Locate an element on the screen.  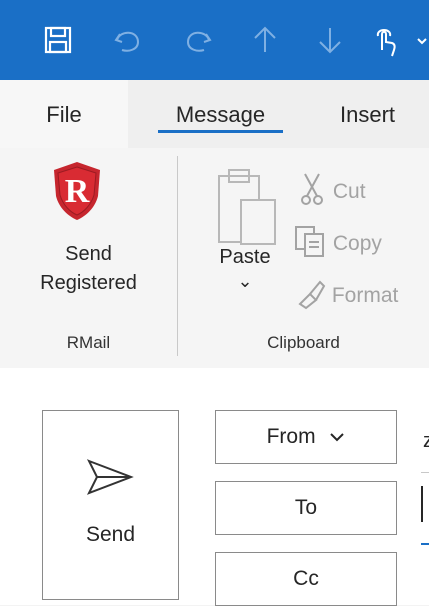
customize-chevron-icon is located at coordinates (420, 40).